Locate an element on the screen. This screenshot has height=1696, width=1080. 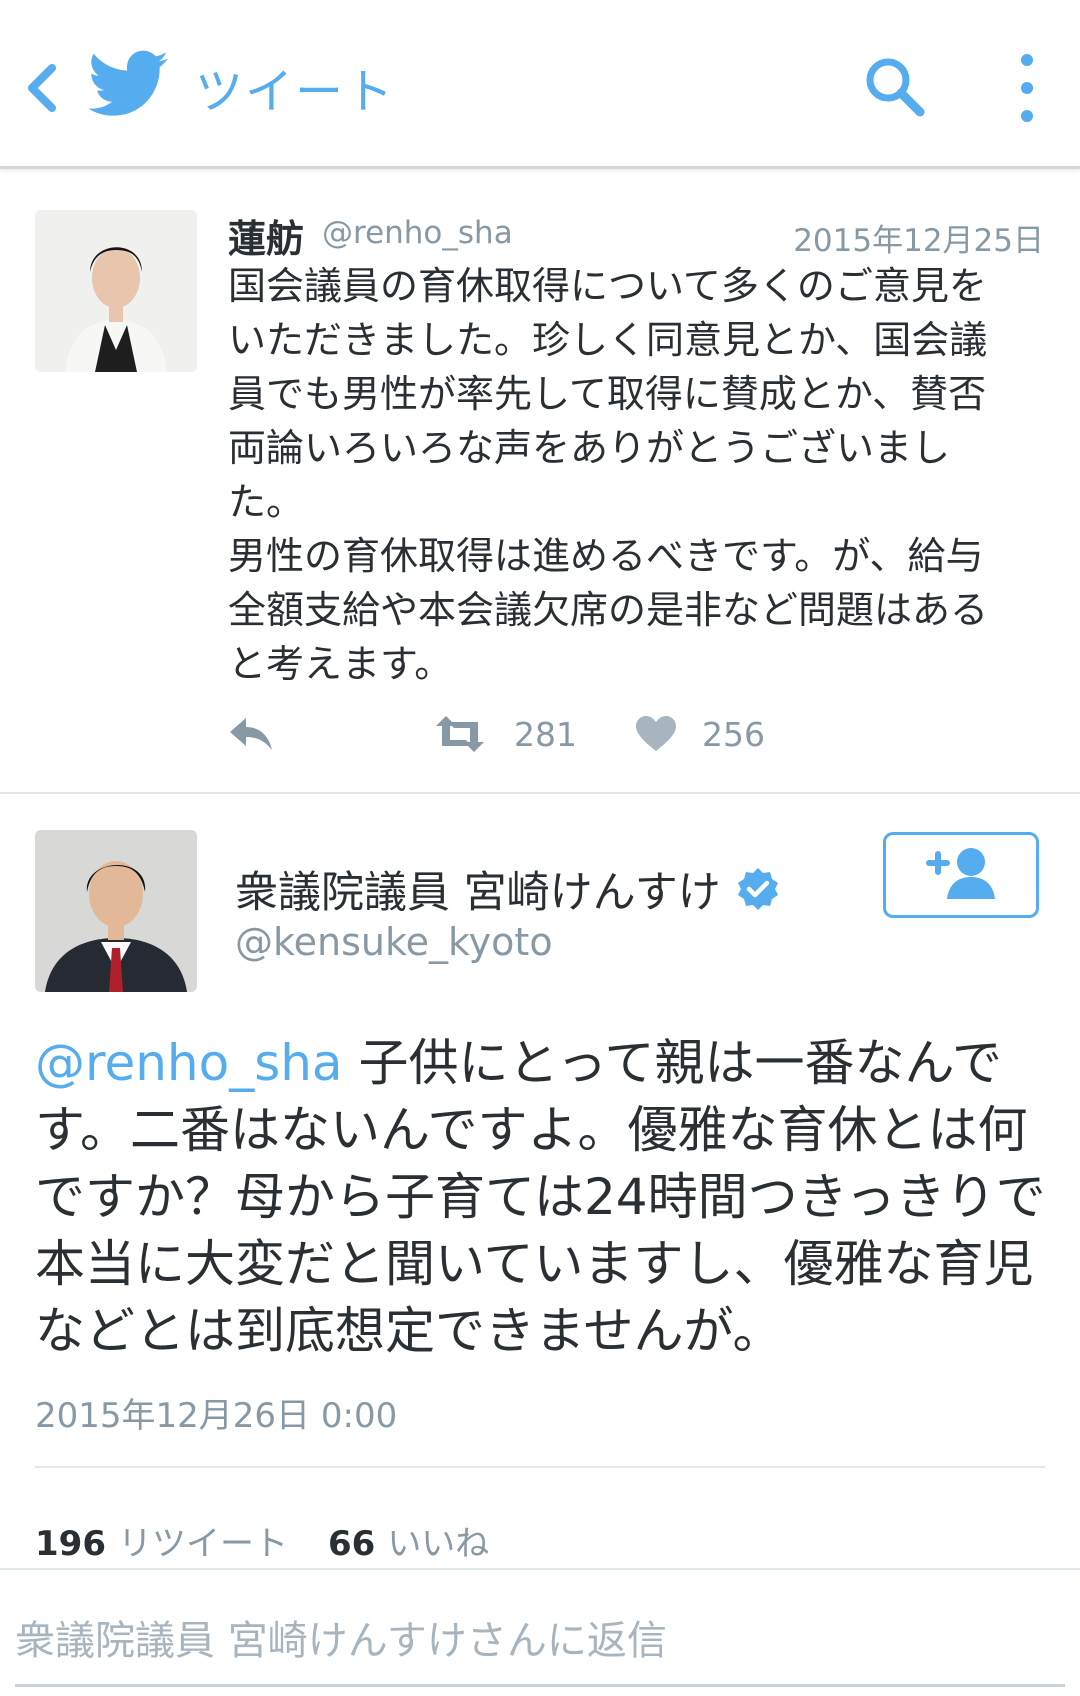
author-name-text: 衆議院議員 宮崎けんすけ is located at coordinates (478, 893).